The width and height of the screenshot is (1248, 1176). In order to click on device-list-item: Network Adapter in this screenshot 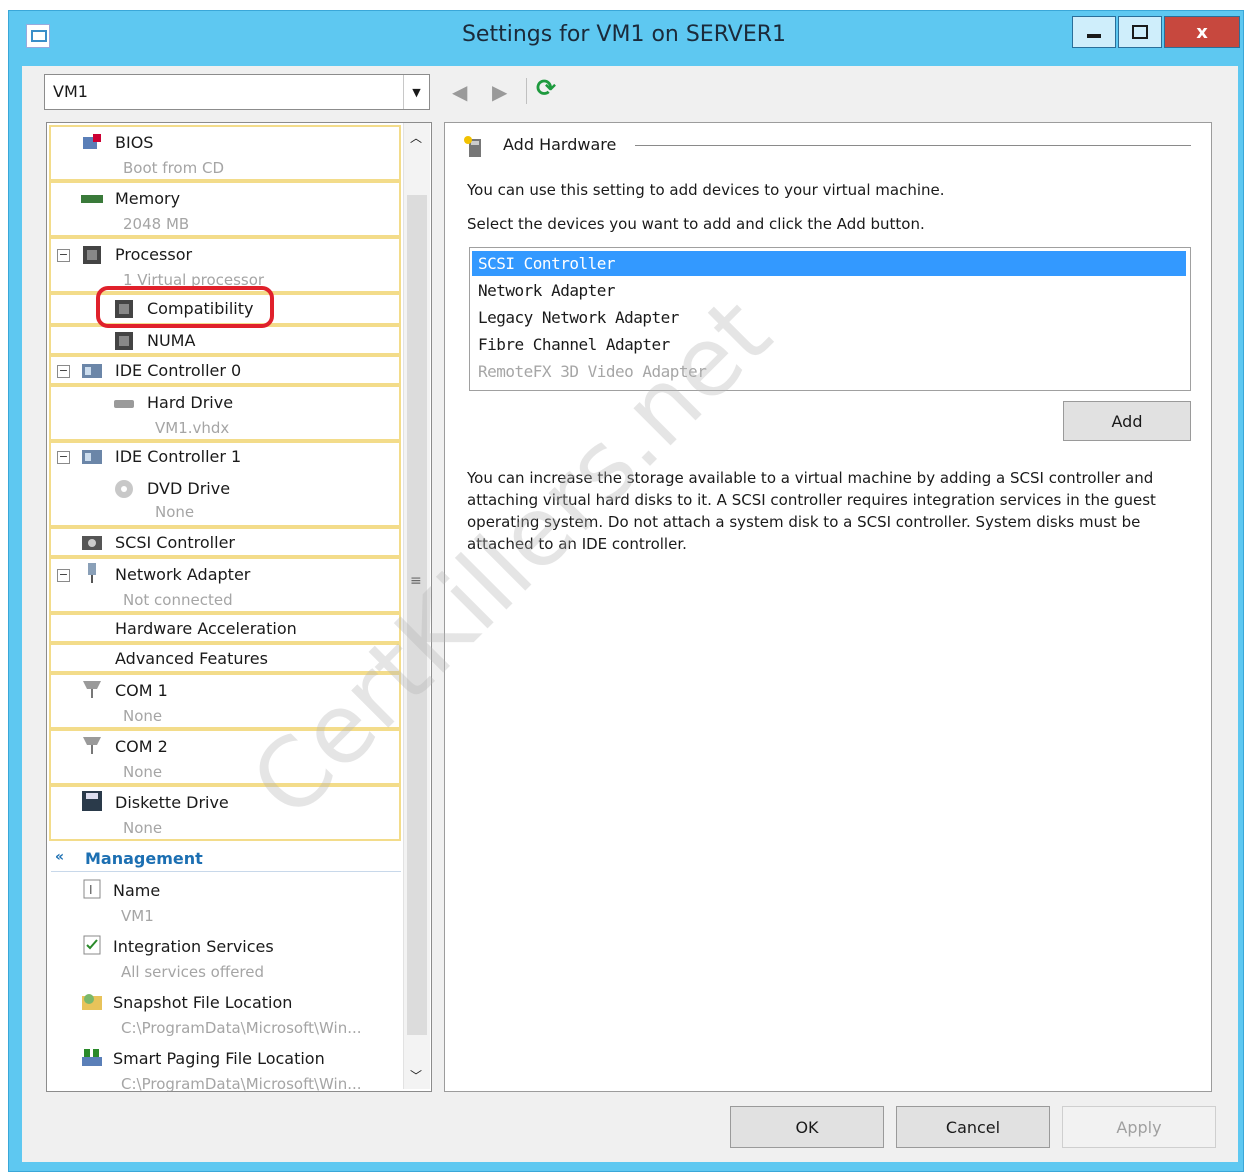, I will do `click(829, 290)`.